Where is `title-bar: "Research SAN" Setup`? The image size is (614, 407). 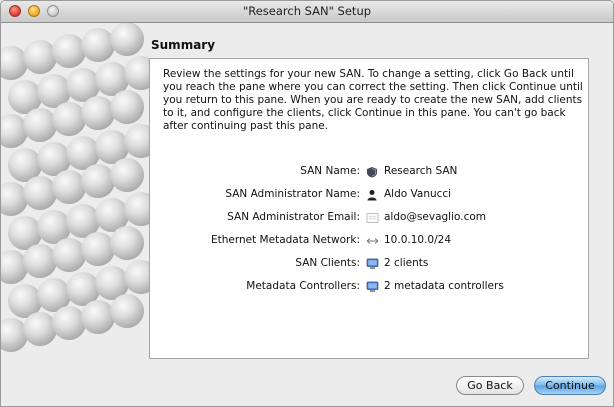 title-bar: "Research SAN" Setup is located at coordinates (307, 12).